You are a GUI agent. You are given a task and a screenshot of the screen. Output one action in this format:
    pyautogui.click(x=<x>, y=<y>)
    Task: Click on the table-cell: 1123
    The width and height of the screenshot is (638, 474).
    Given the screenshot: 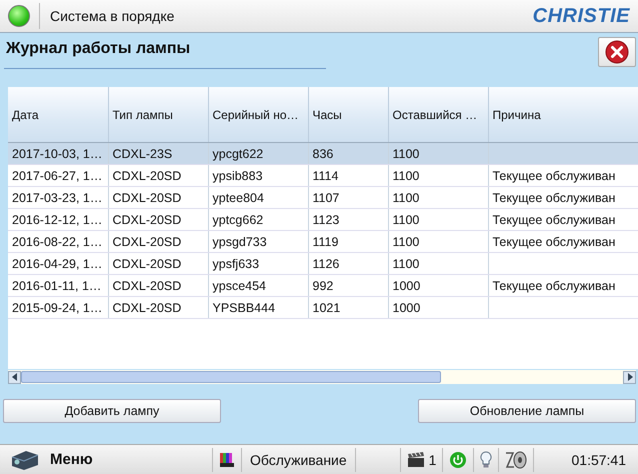 What is the action you would take?
    pyautogui.click(x=326, y=219)
    